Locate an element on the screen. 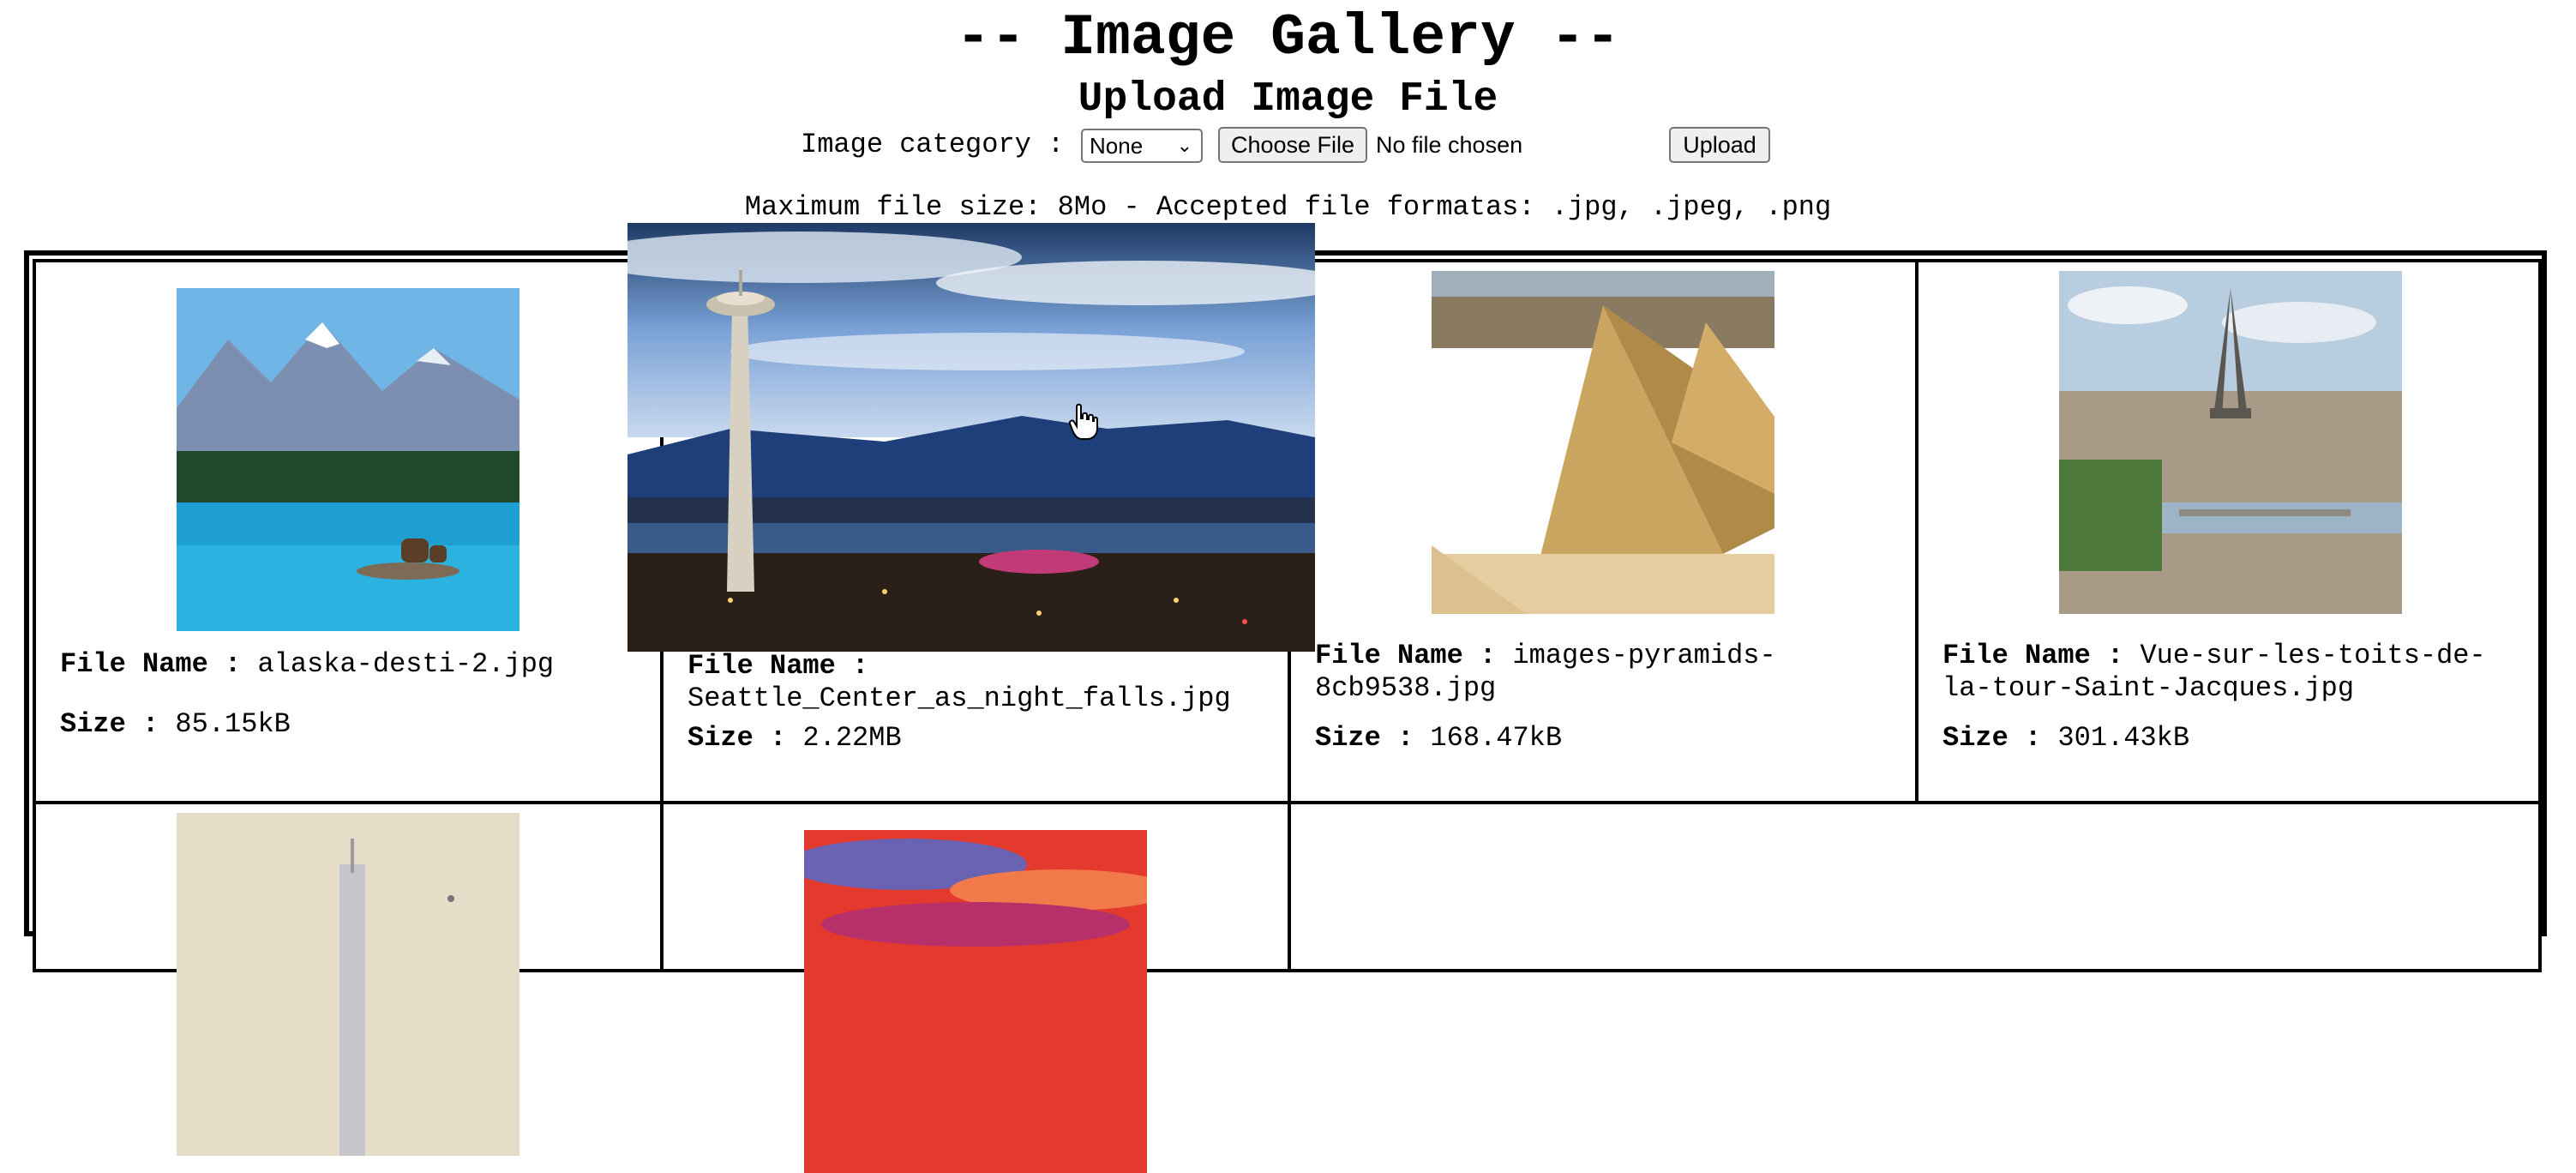 The image size is (2576, 1173). upload-button: Upload is located at coordinates (1719, 145).